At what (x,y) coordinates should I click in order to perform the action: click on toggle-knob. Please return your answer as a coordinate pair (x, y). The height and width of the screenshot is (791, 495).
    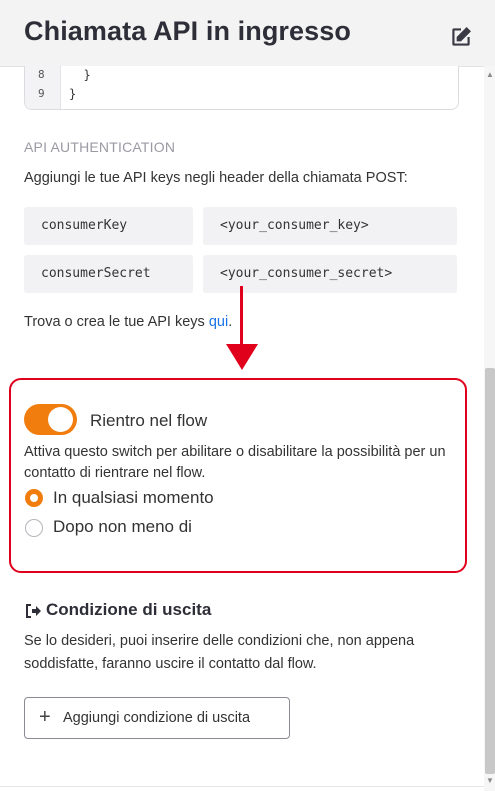
    Looking at the image, I should click on (60, 419).